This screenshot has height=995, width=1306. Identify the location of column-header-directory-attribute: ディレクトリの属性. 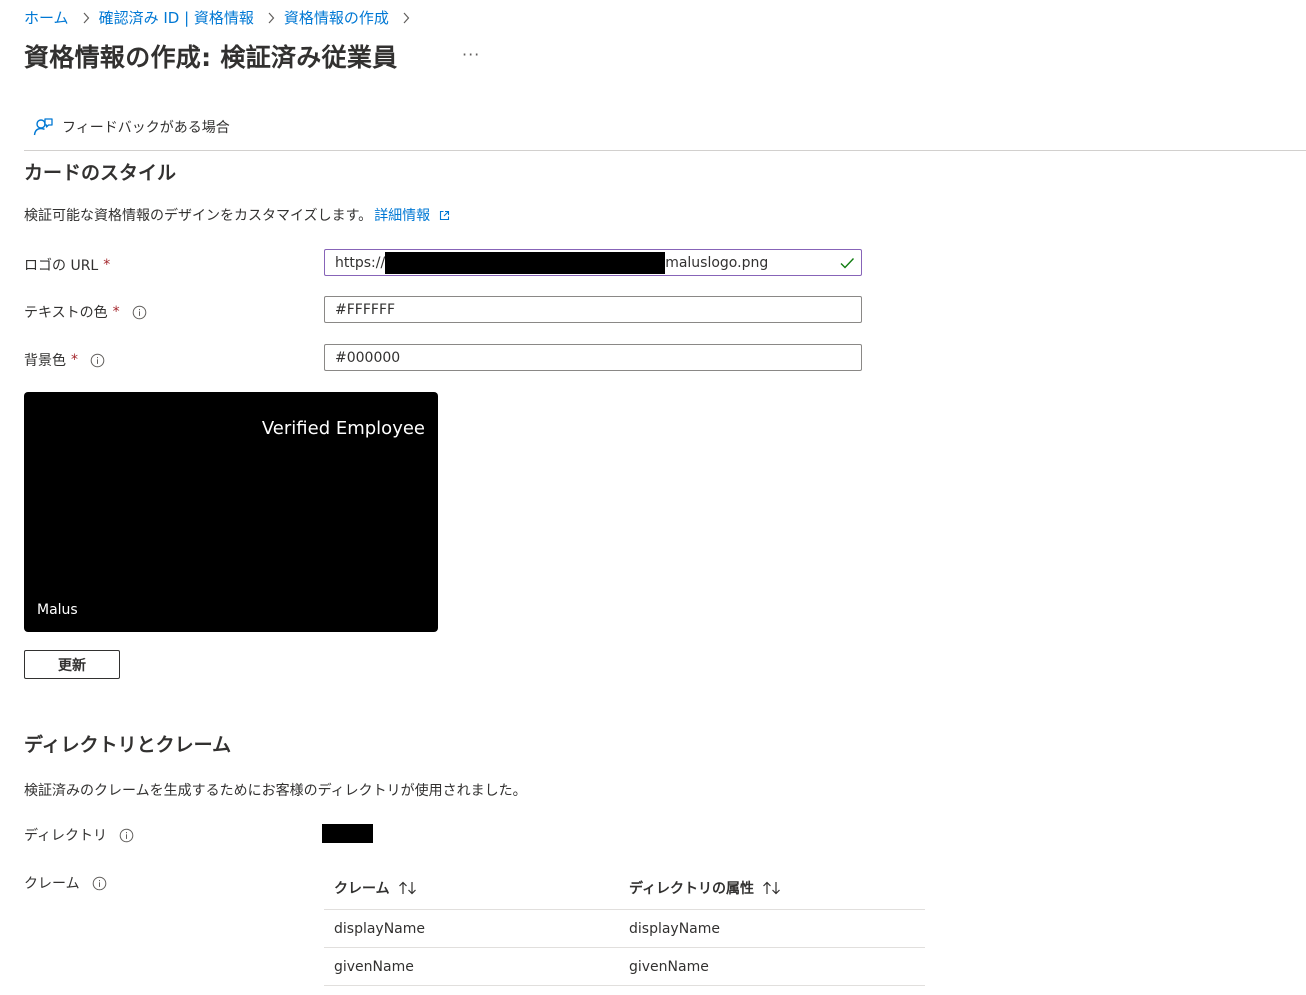
(772, 888).